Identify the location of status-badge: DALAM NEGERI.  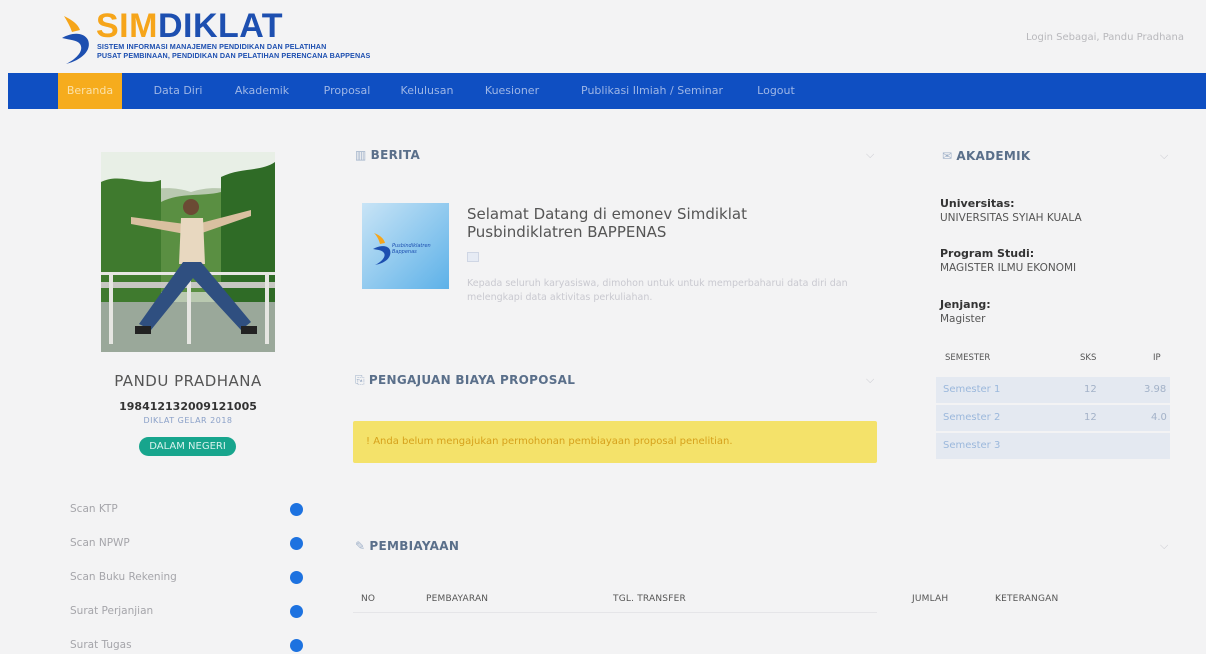
(187, 446).